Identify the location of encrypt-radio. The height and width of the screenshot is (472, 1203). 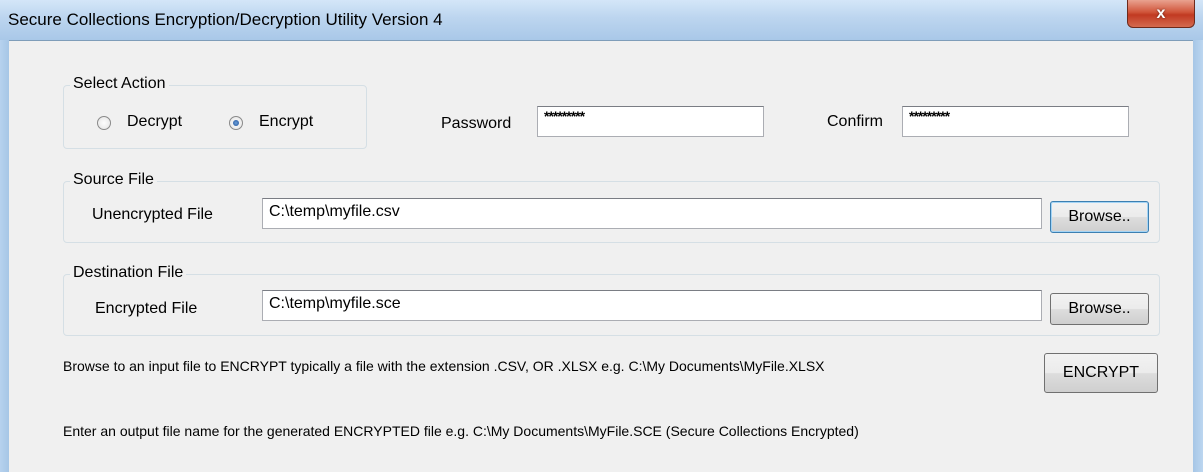
(236, 123).